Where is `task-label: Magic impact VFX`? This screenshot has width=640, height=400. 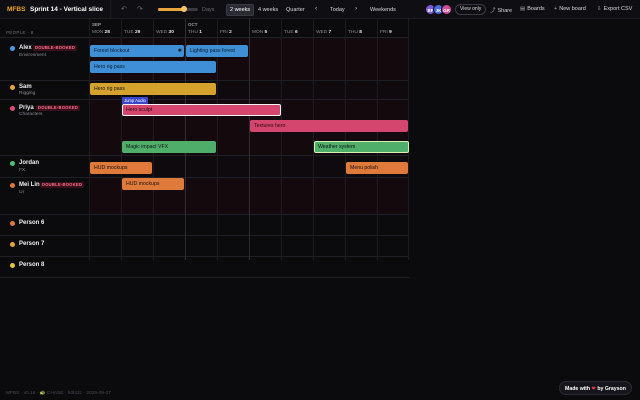
task-label: Magic impact VFX is located at coordinates (147, 147).